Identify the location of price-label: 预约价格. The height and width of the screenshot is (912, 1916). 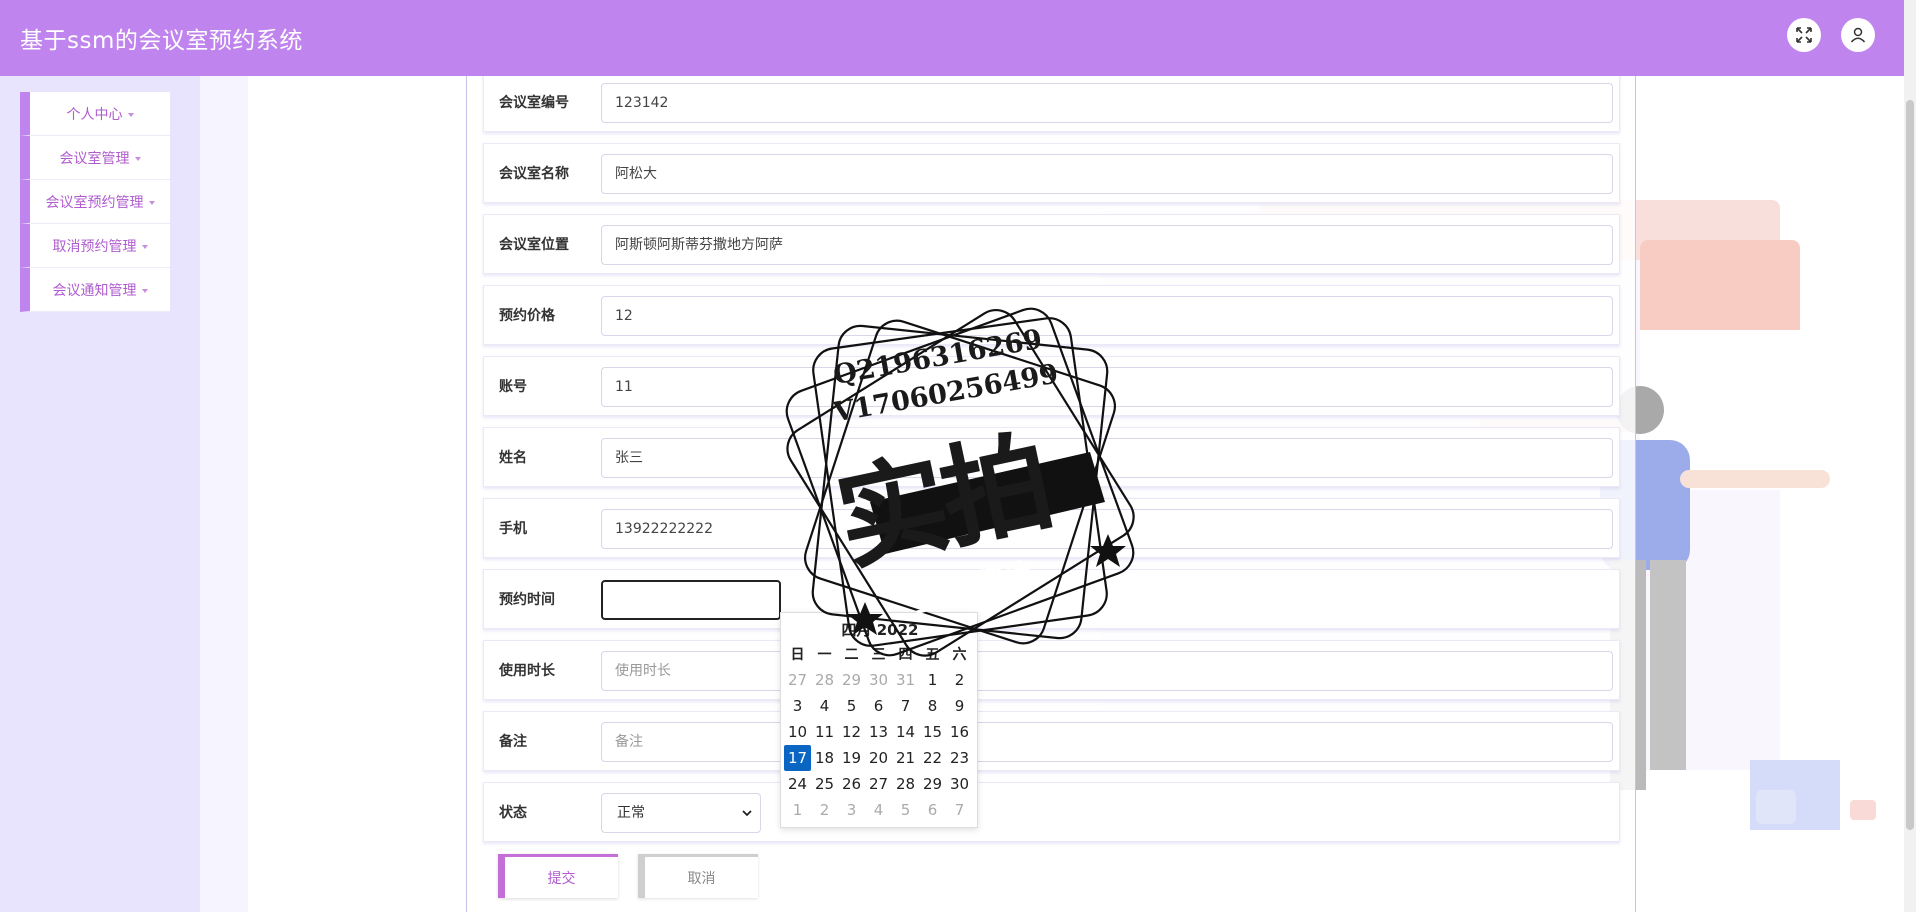
(527, 316).